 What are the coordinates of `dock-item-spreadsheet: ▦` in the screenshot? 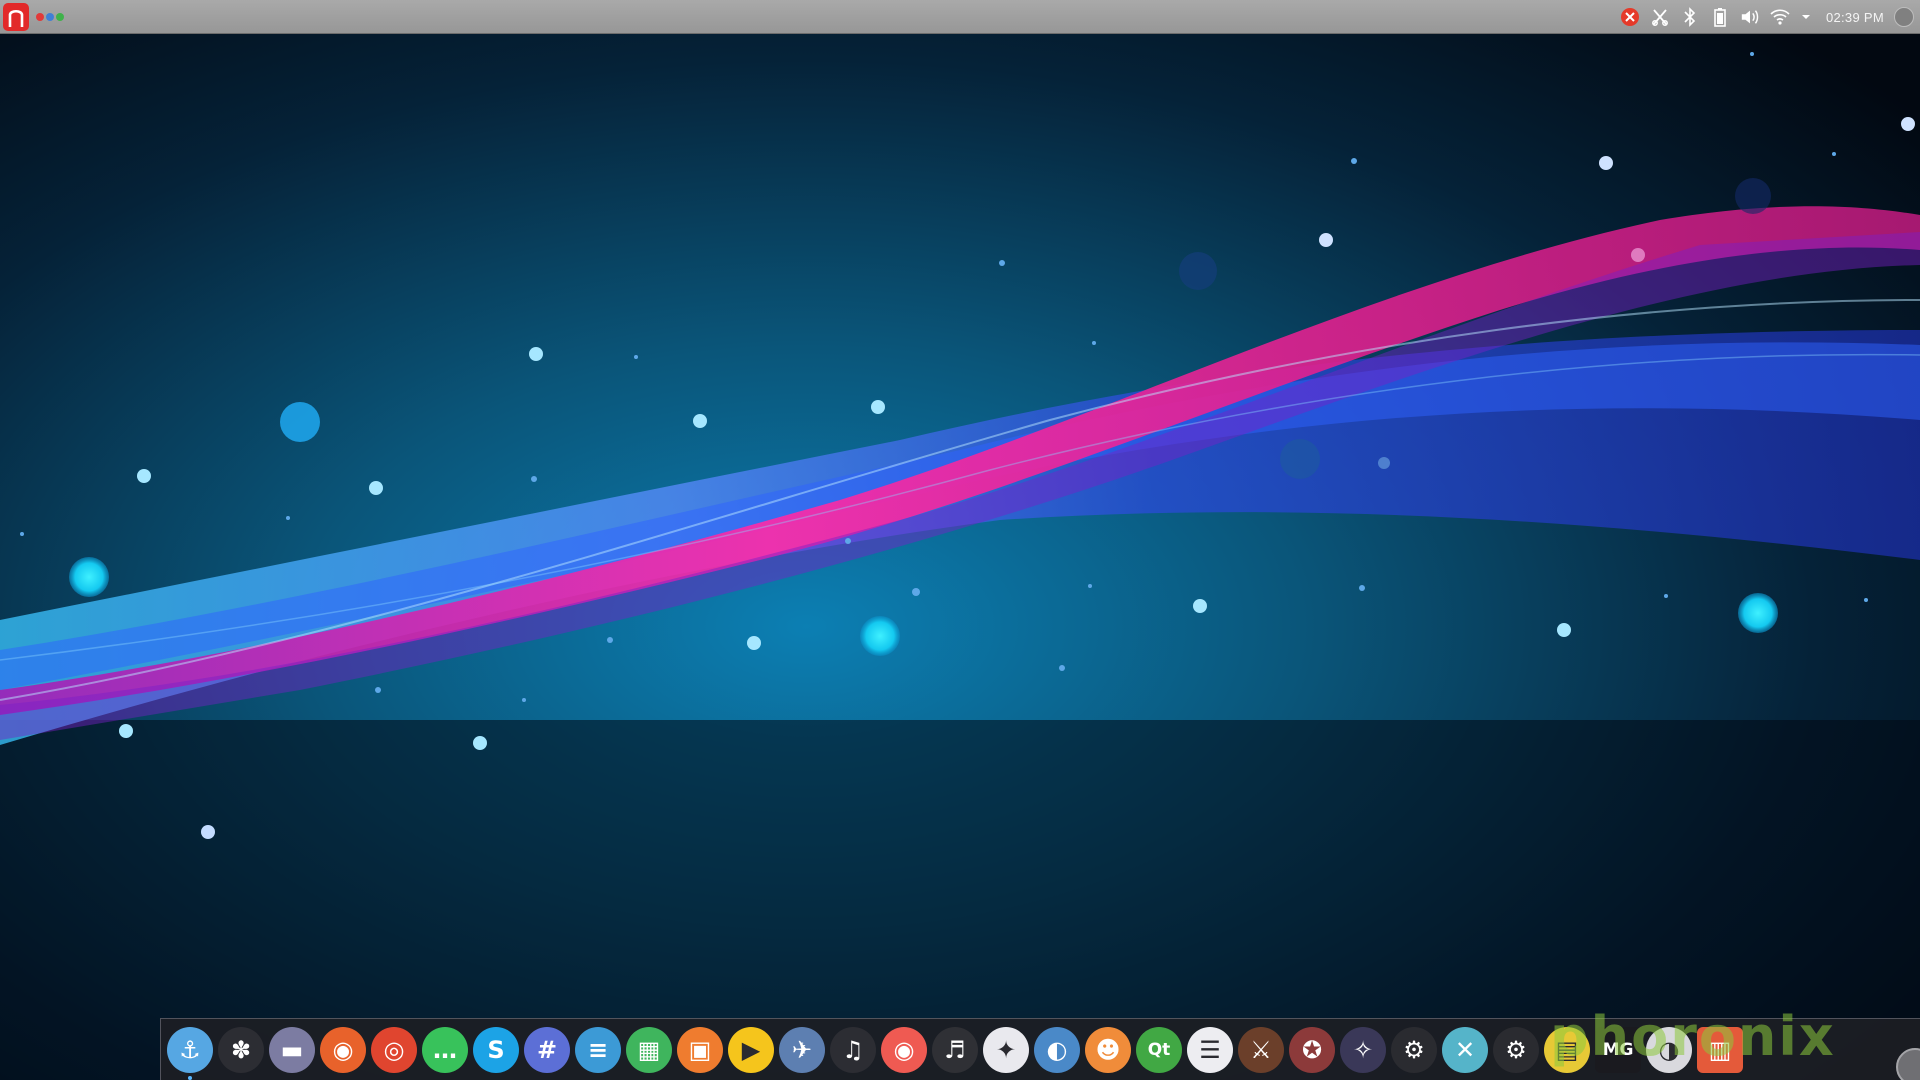 It's located at (649, 1049).